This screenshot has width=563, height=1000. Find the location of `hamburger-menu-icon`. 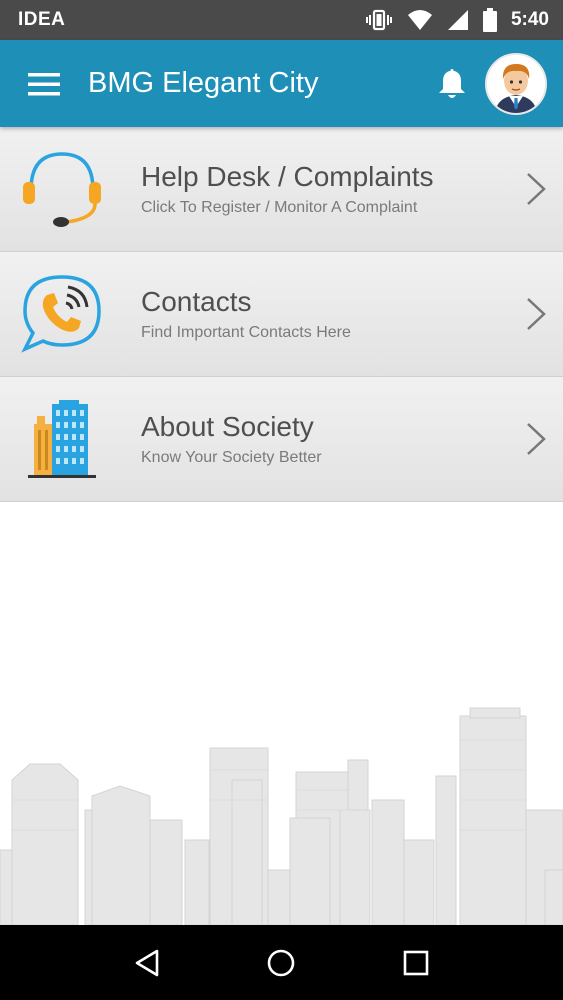

hamburger-menu-icon is located at coordinates (44, 83).